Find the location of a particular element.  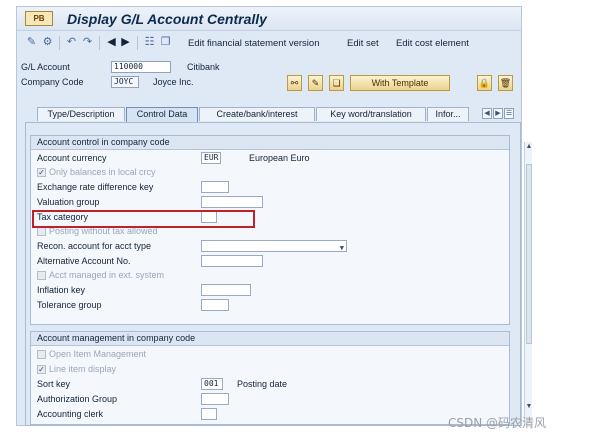

tab-list-icon: ☰ is located at coordinates (509, 113).